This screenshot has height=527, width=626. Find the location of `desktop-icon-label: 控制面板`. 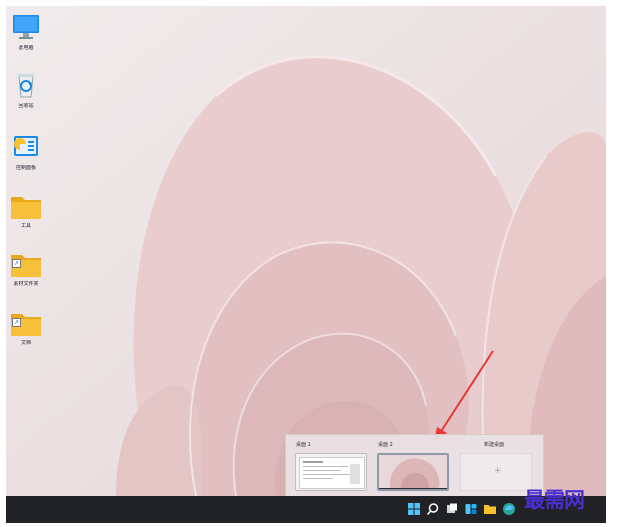

desktop-icon-label: 控制面板 is located at coordinates (25, 168).